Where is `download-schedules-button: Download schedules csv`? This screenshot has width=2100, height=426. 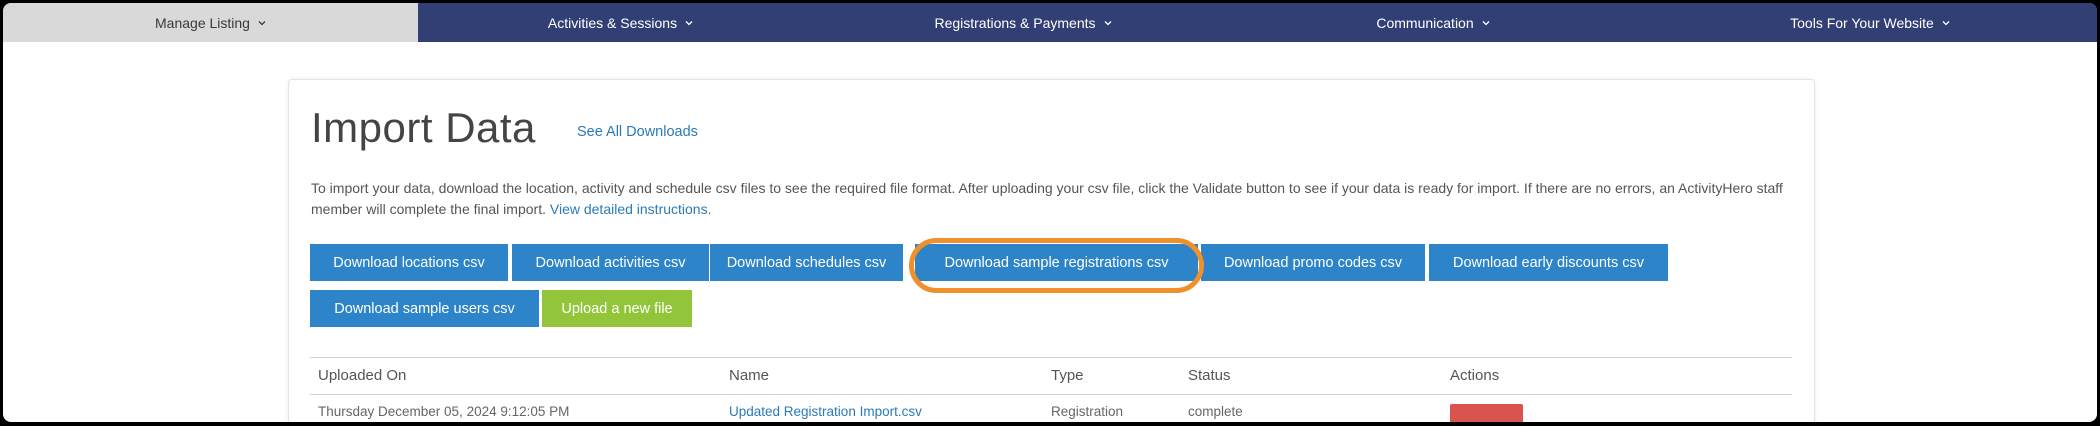
download-schedules-button: Download schedules csv is located at coordinates (806, 262).